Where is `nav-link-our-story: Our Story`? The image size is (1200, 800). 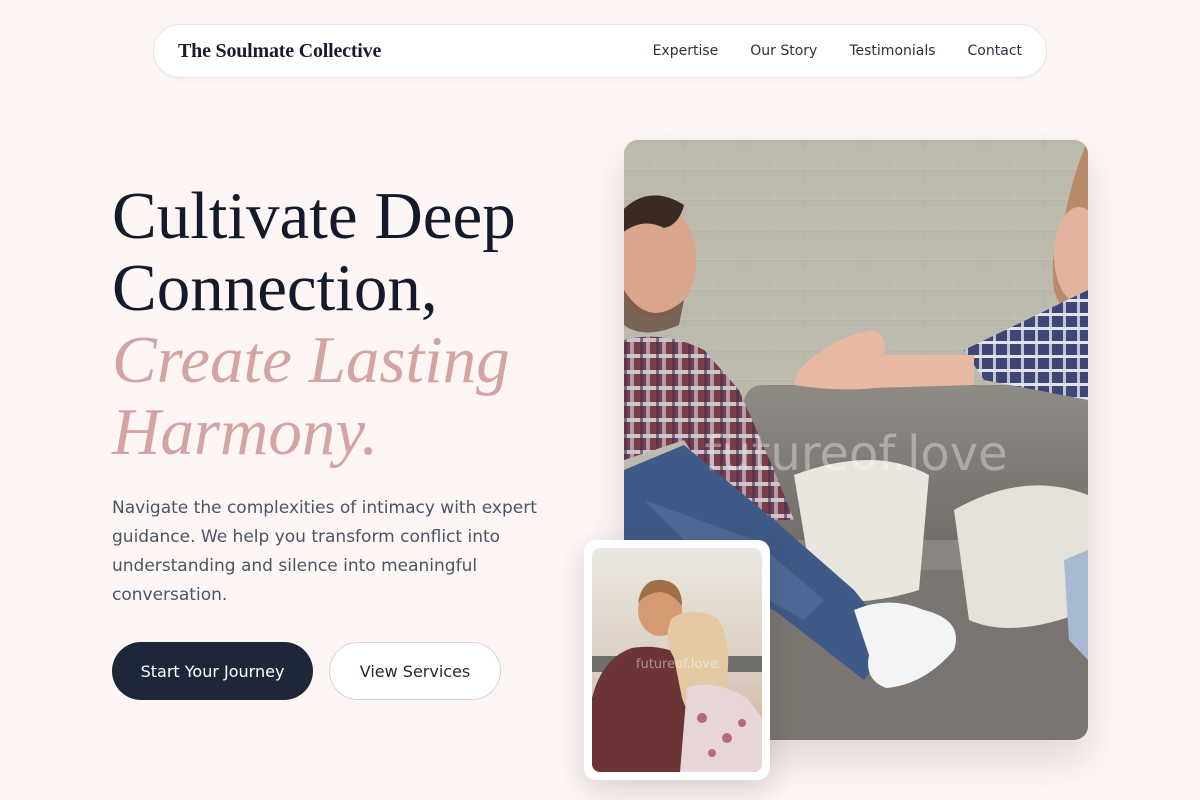
nav-link-our-story: Our Story is located at coordinates (783, 51).